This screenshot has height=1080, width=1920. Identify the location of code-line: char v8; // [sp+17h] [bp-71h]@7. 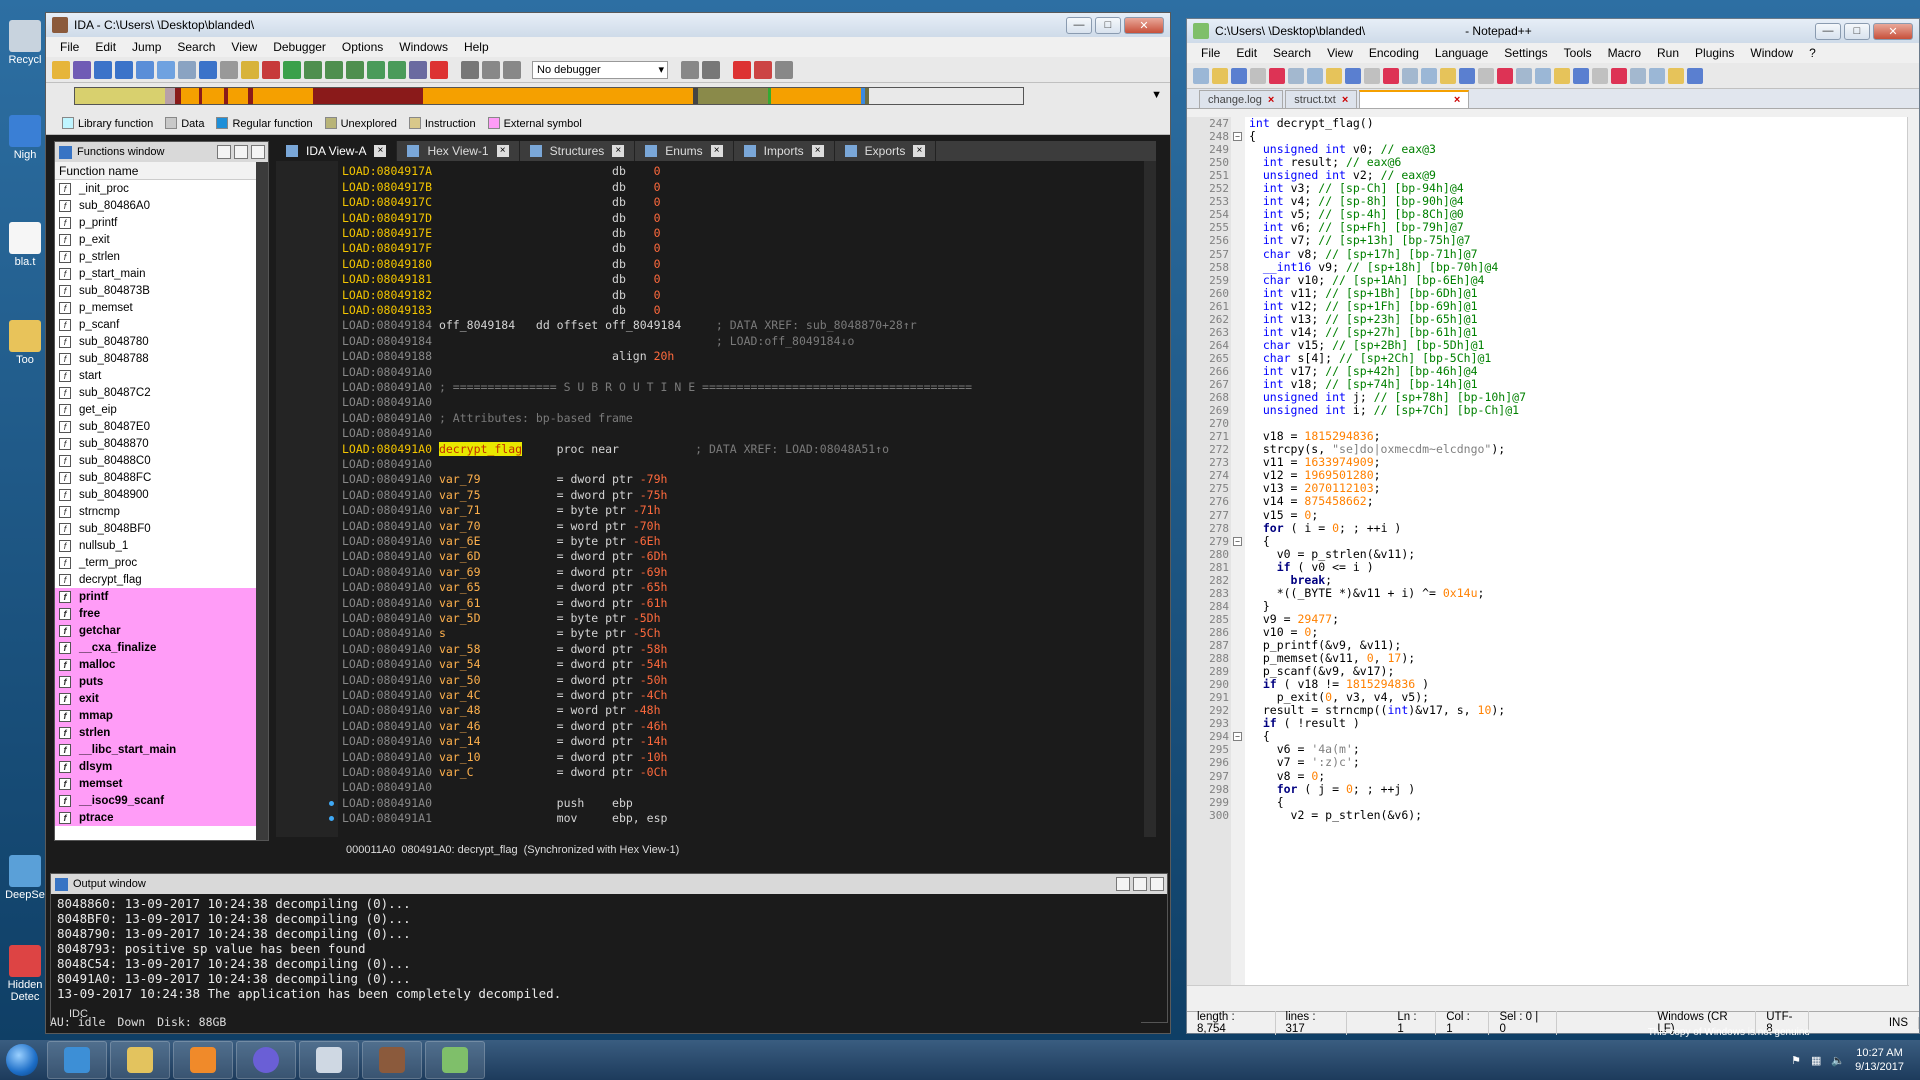
(1363, 254).